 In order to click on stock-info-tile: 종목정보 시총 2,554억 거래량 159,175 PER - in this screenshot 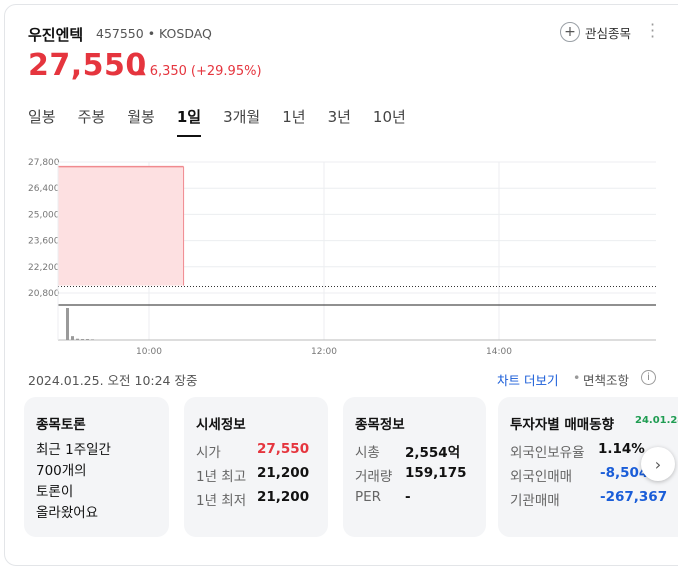, I will do `click(414, 467)`.